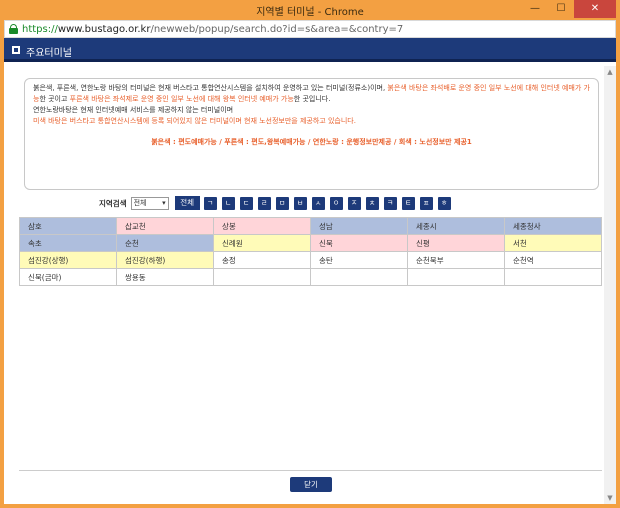 Image resolution: width=620 pixels, height=508 pixels. Describe the element at coordinates (426, 203) in the screenshot. I see `consonant-button: ㅍ` at that location.